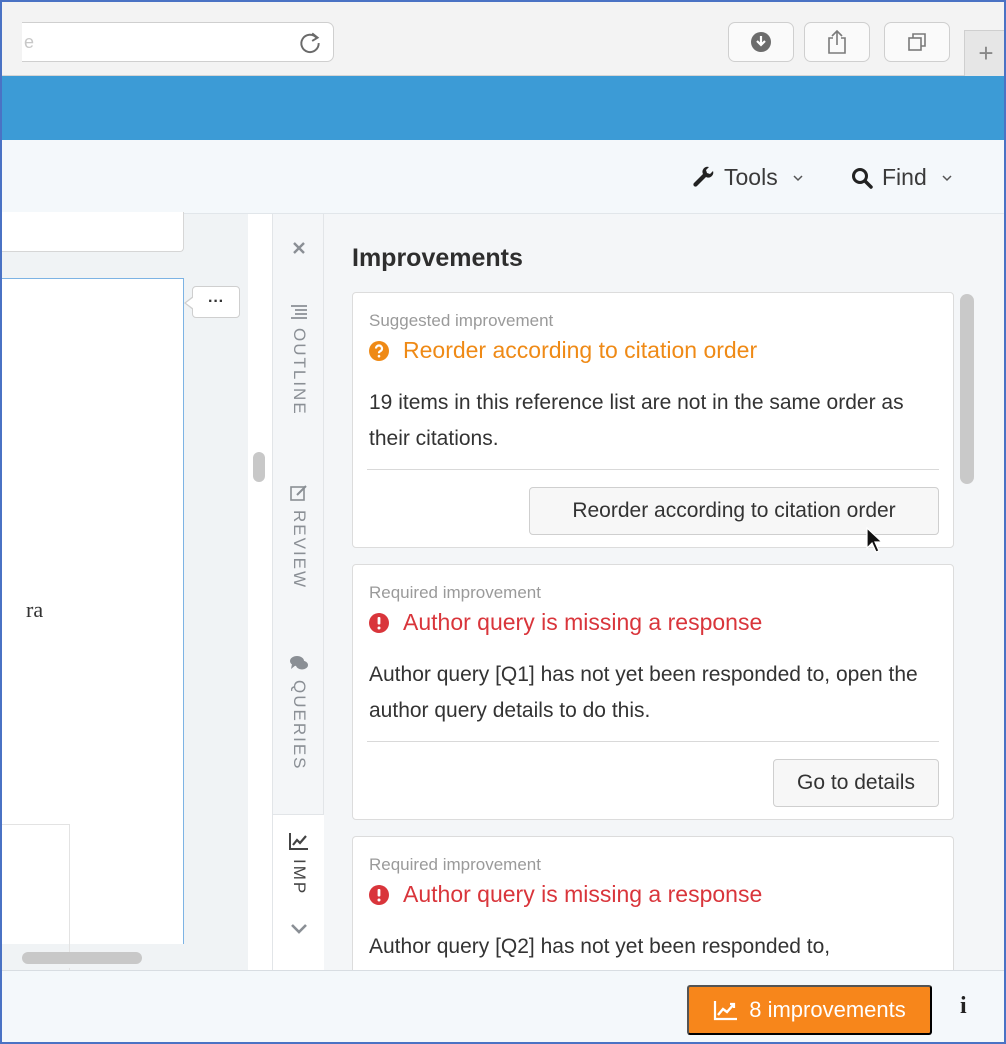 Image resolution: width=1006 pixels, height=1044 pixels. What do you see at coordinates (259, 467) in the screenshot?
I see `splitter-handle` at bounding box center [259, 467].